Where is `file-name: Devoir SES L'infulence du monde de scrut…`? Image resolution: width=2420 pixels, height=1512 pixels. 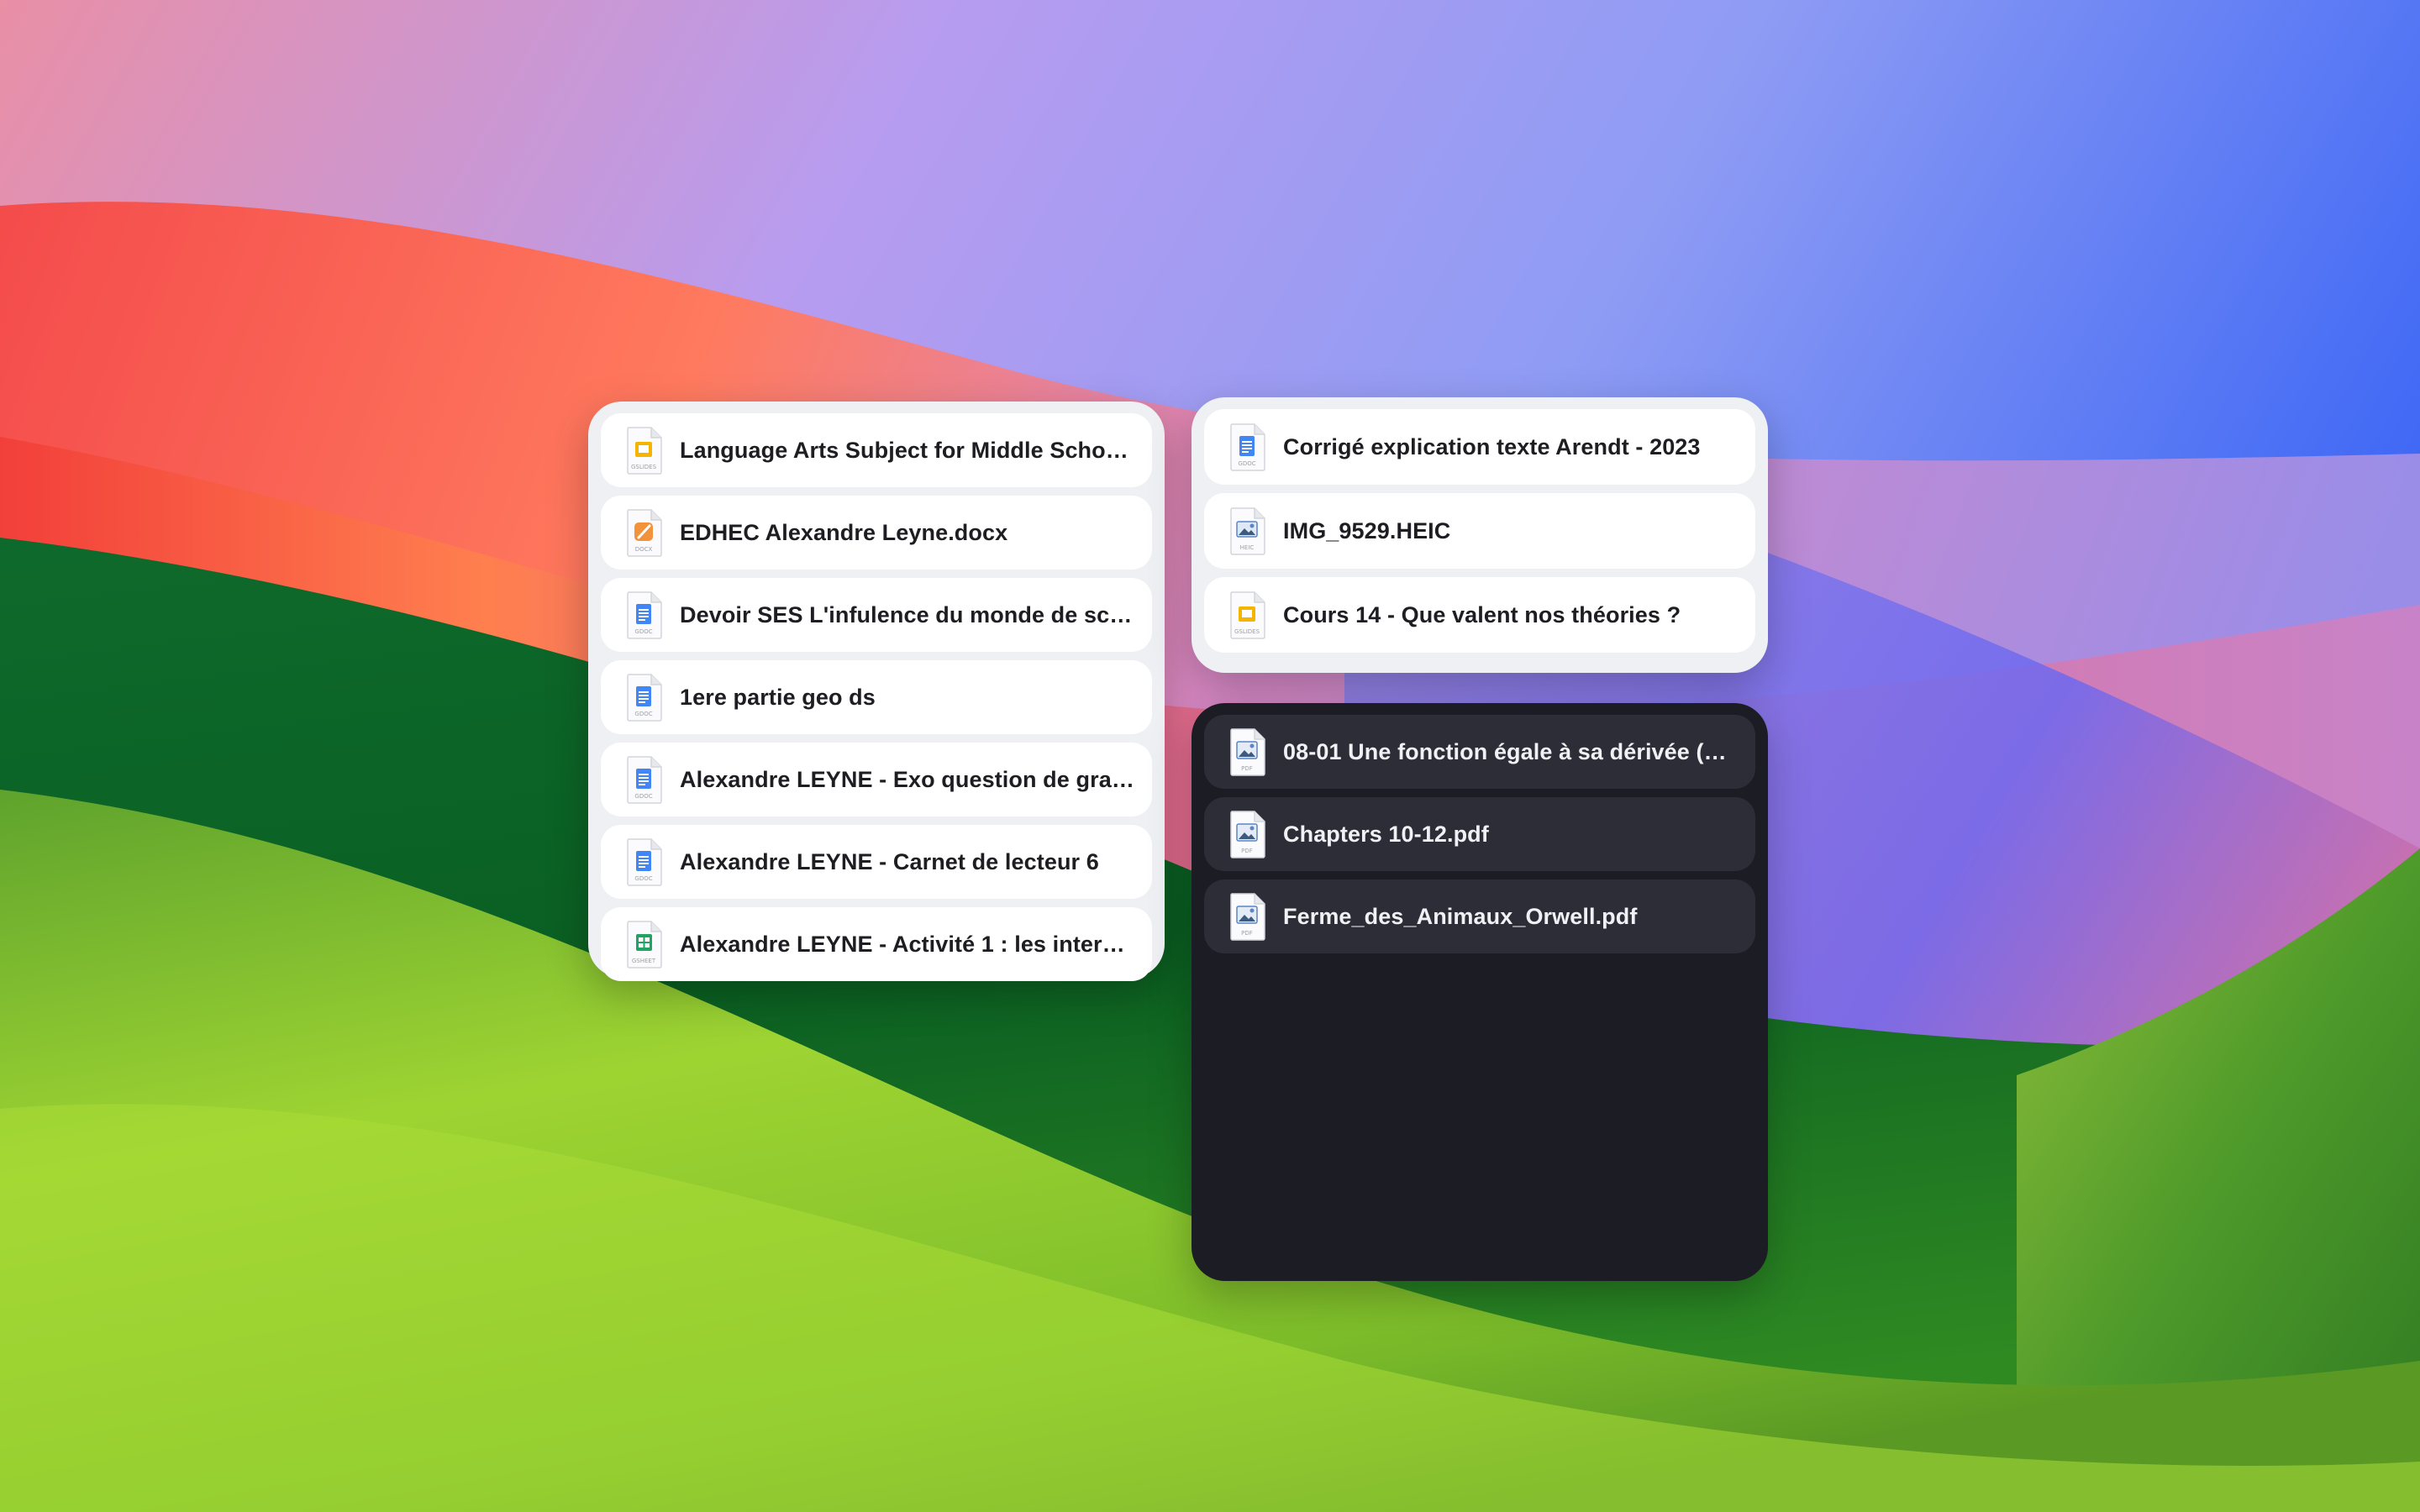
file-name: Devoir SES L'infulence du monde de scrut… is located at coordinates (908, 614).